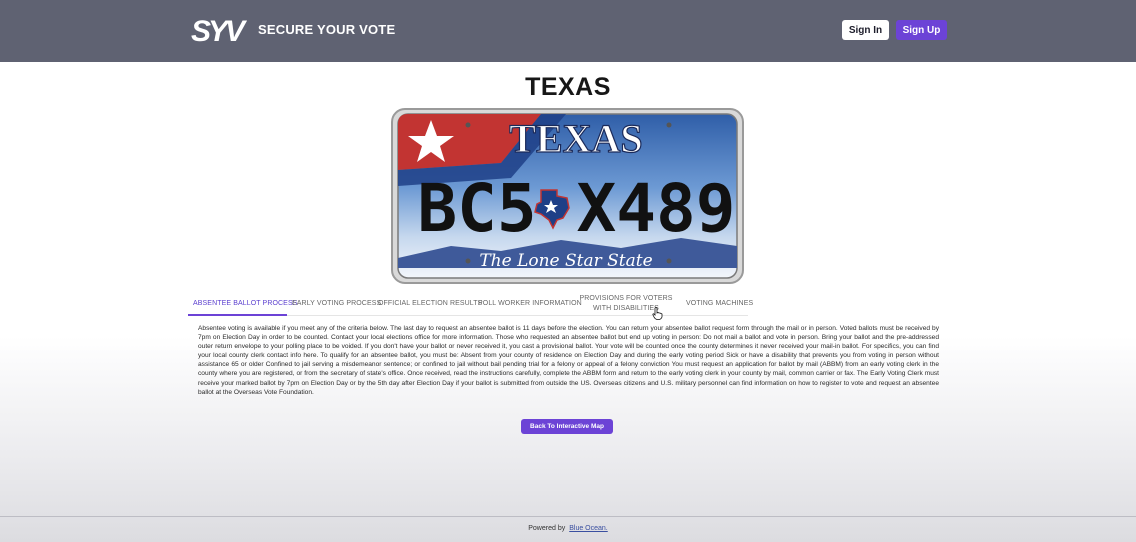 This screenshot has height=542, width=1136. What do you see at coordinates (476, 208) in the screenshot?
I see `svg-text: BC5` at bounding box center [476, 208].